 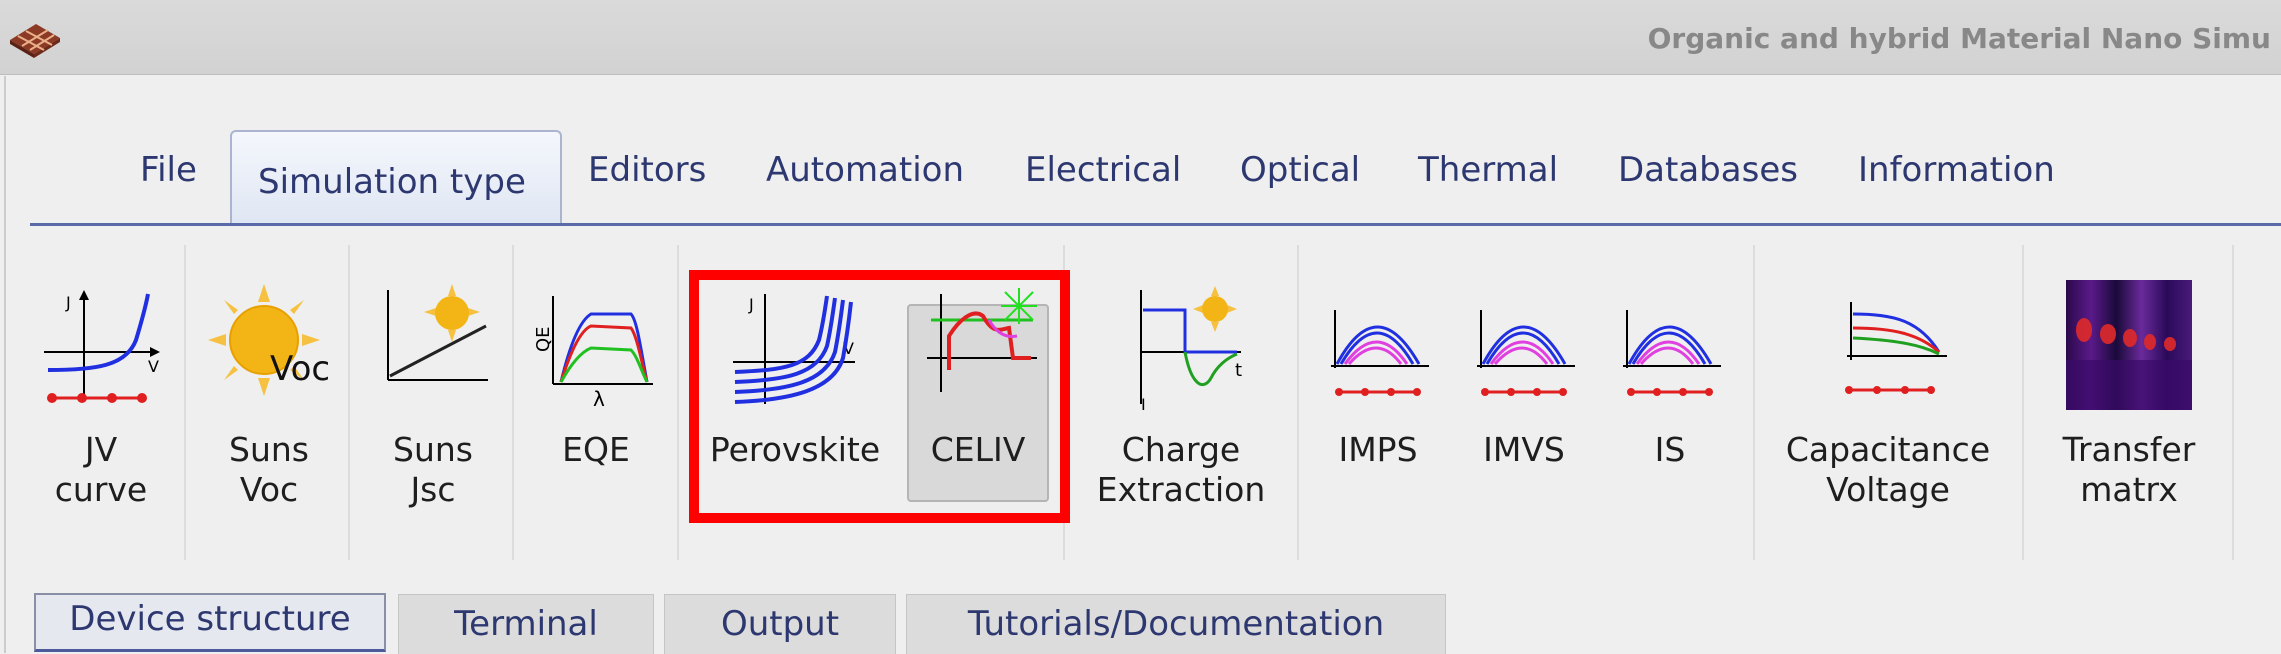 I want to click on svg-text: t, so click(x=1238, y=370).